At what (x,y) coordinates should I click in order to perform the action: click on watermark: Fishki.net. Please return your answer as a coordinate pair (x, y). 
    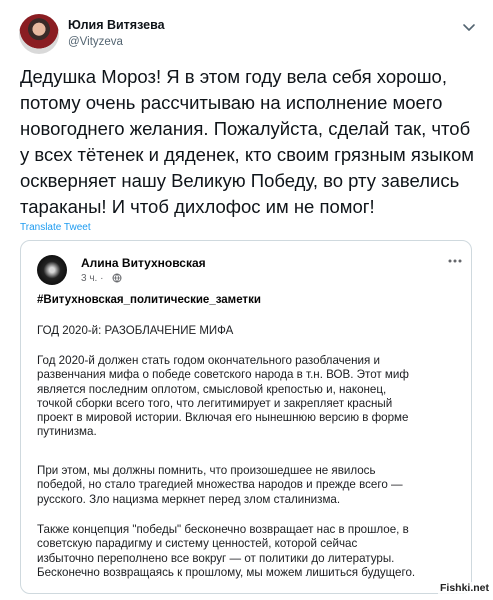
    Looking at the image, I should click on (465, 588).